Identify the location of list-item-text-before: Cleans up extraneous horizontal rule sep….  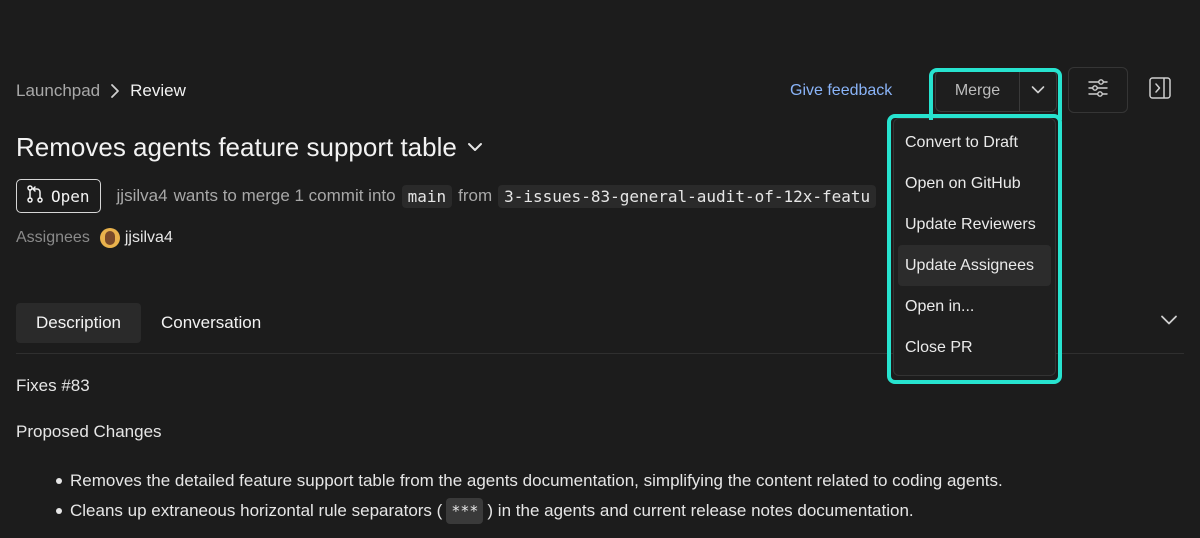
(256, 510).